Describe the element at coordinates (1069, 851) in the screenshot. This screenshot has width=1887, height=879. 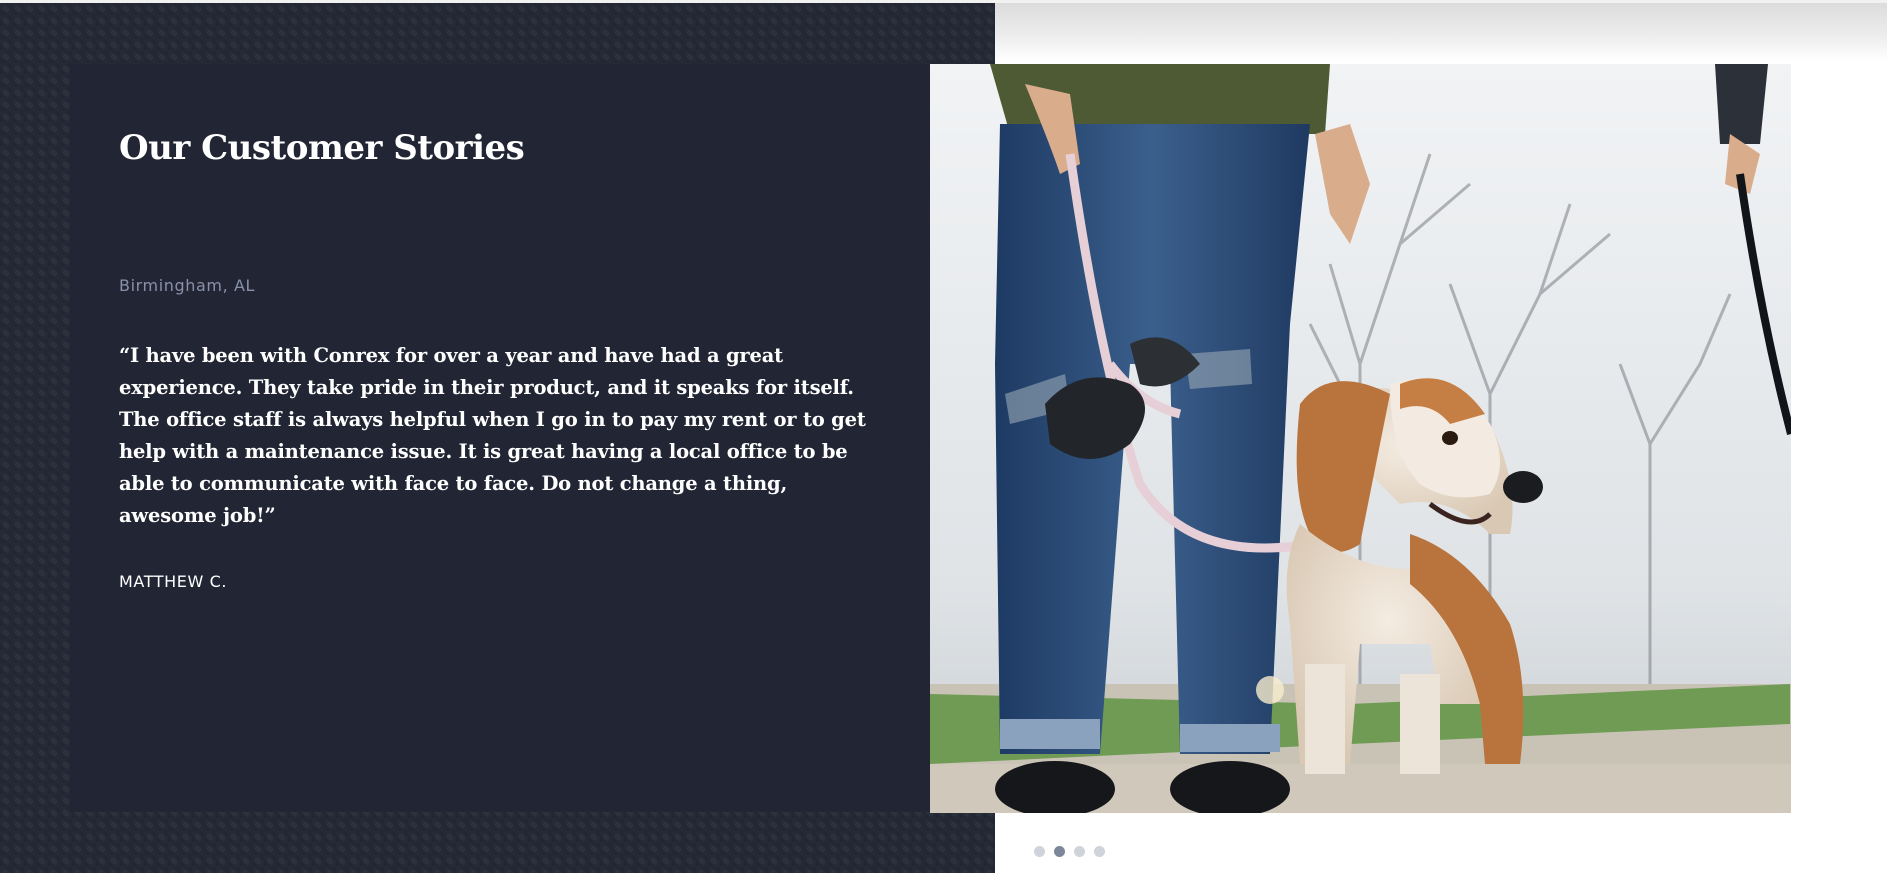
I see `carousel-dots` at that location.